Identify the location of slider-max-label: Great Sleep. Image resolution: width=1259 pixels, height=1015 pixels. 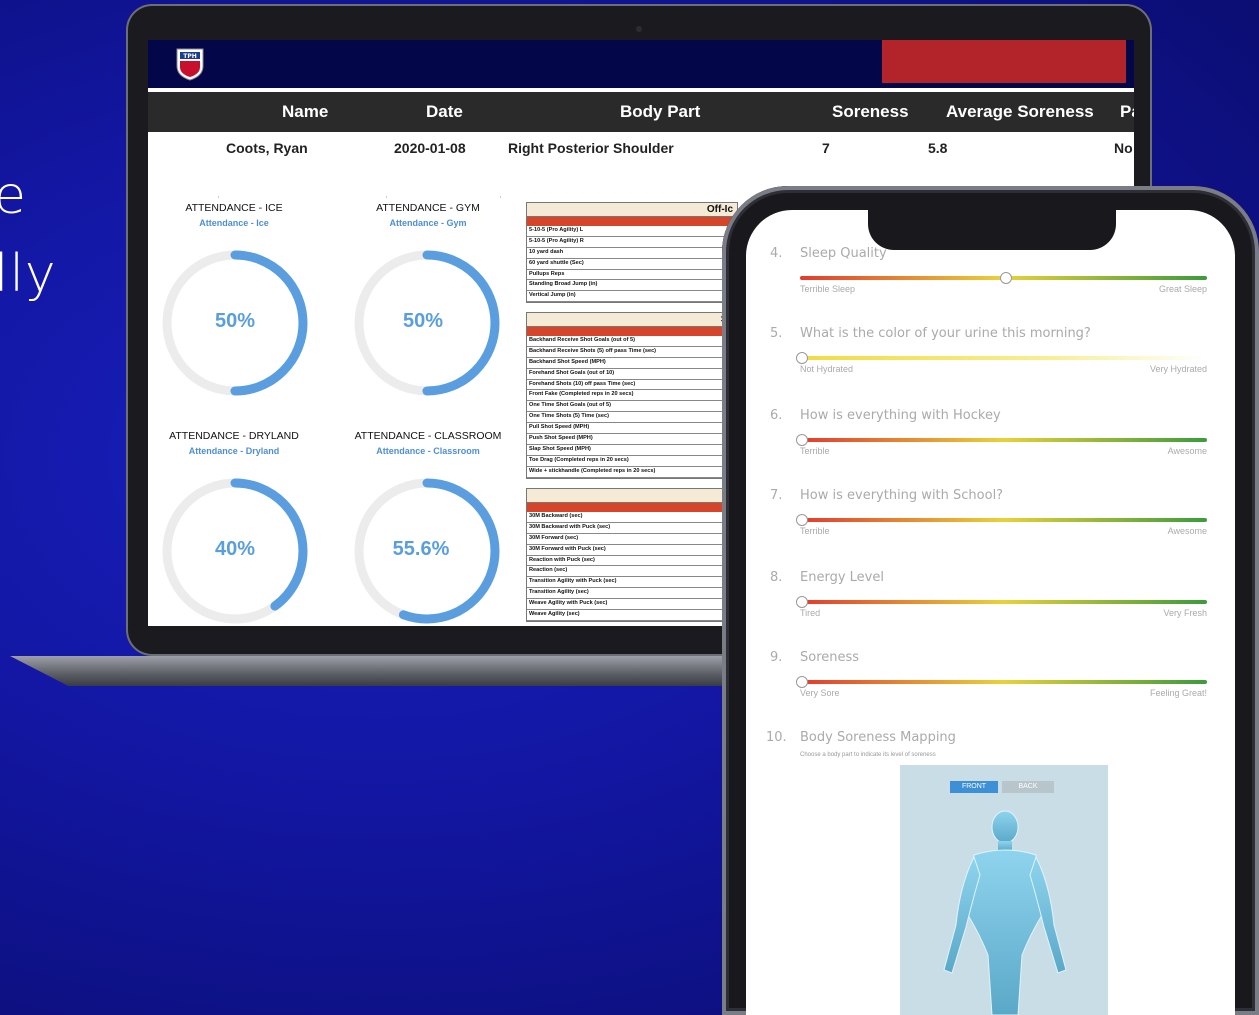
(1182, 289).